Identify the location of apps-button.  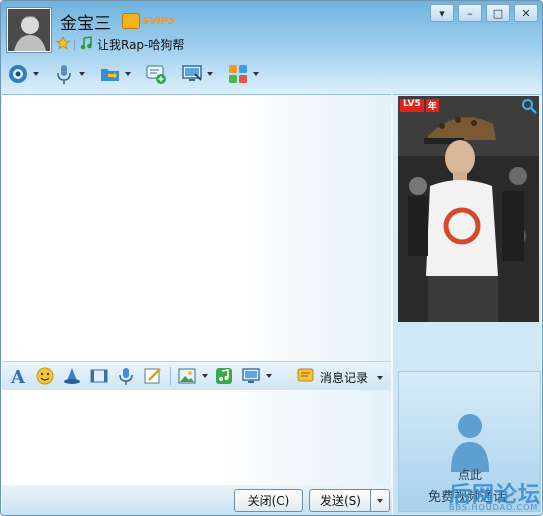
(243, 74).